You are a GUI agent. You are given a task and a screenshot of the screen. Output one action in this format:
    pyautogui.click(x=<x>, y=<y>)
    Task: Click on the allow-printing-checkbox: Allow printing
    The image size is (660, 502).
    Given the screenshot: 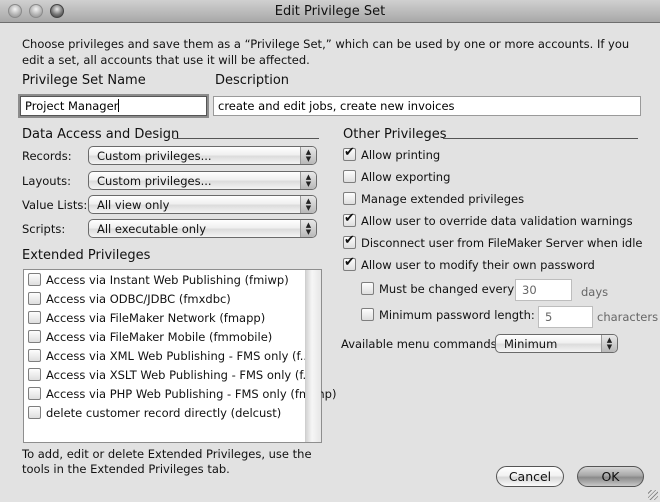 What is the action you would take?
    pyautogui.click(x=392, y=154)
    